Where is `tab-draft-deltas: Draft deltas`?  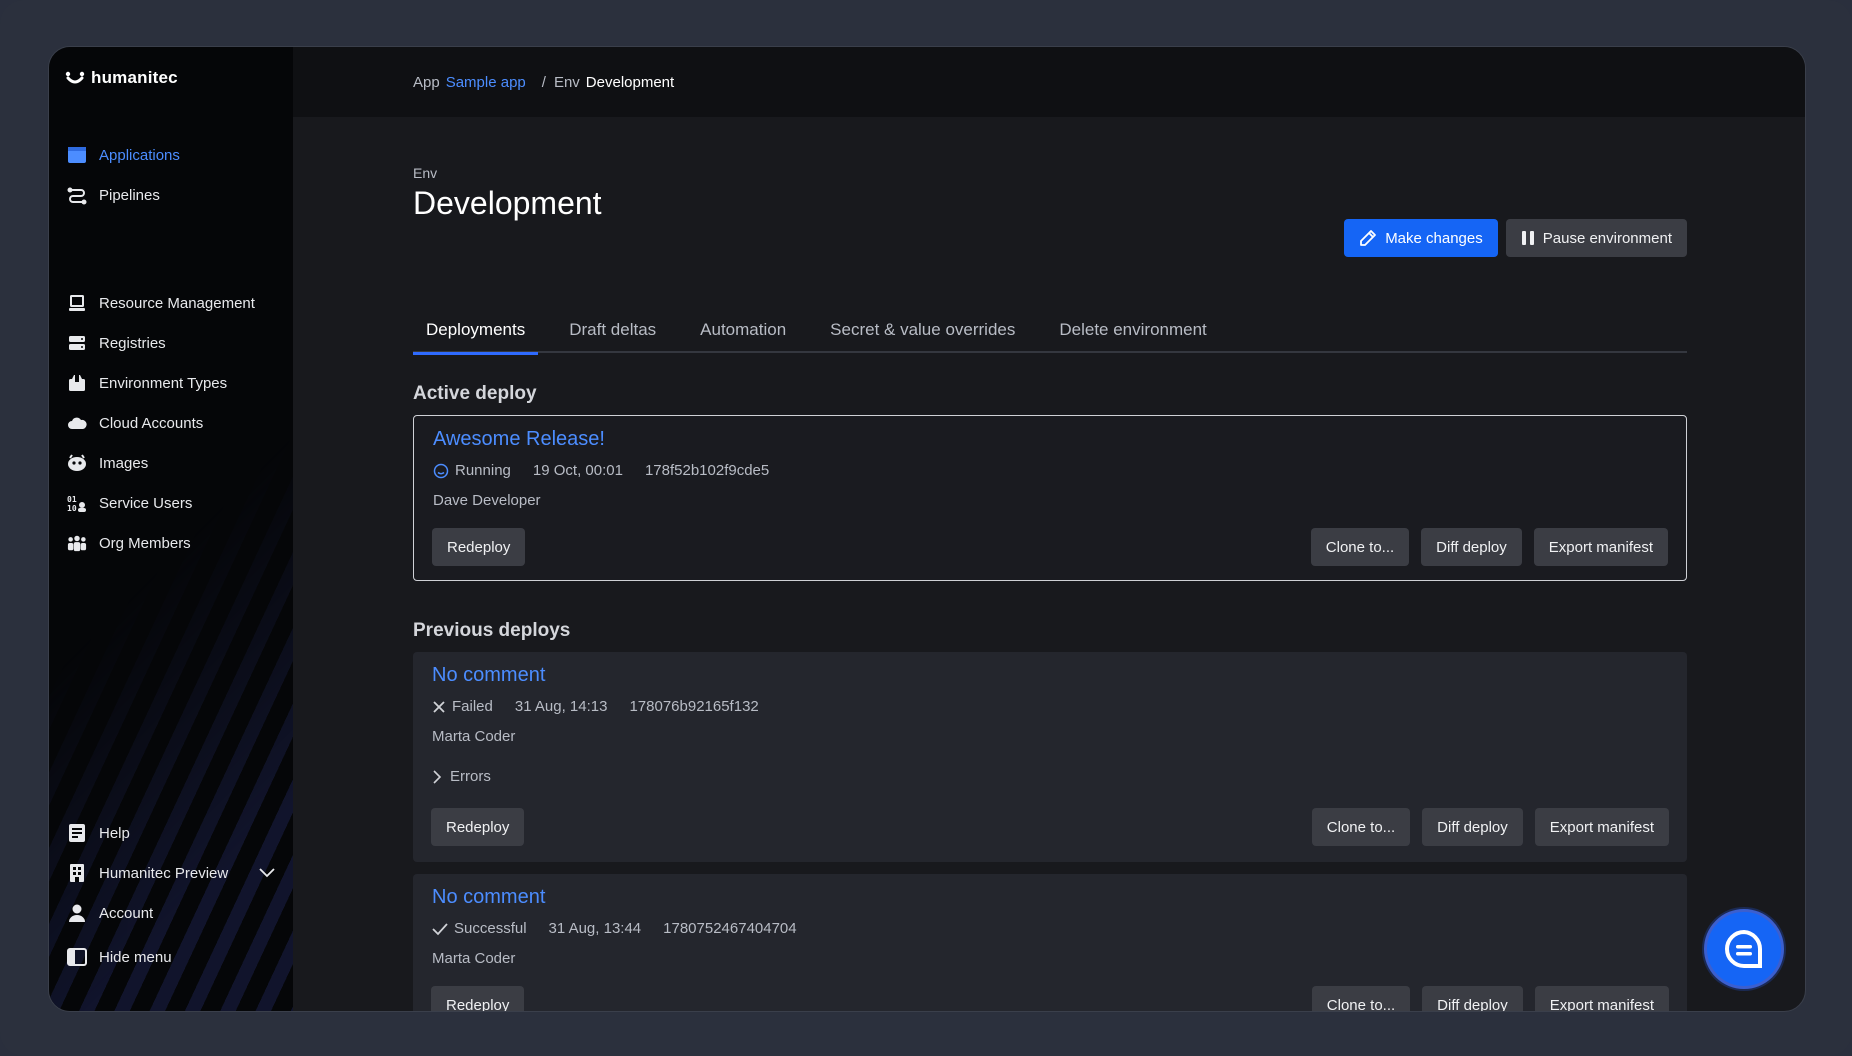 tab-draft-deltas: Draft deltas is located at coordinates (612, 330).